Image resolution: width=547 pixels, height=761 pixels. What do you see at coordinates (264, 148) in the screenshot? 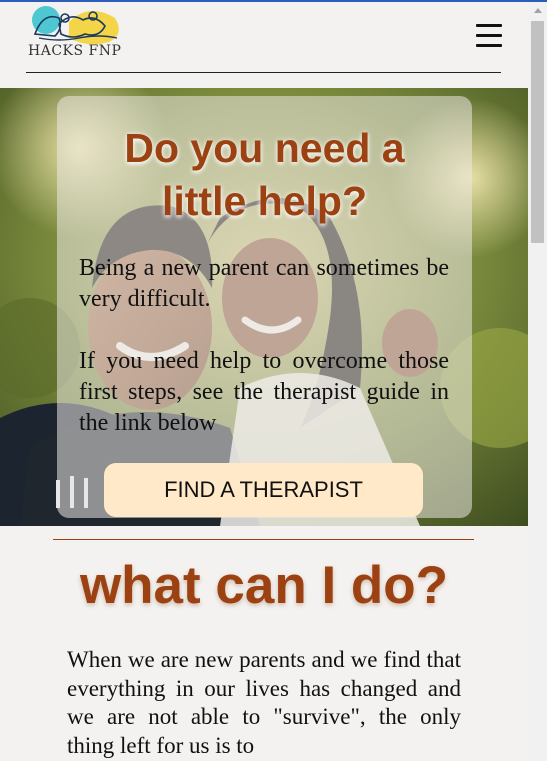
I see `hero-title-line1: Do you need a` at bounding box center [264, 148].